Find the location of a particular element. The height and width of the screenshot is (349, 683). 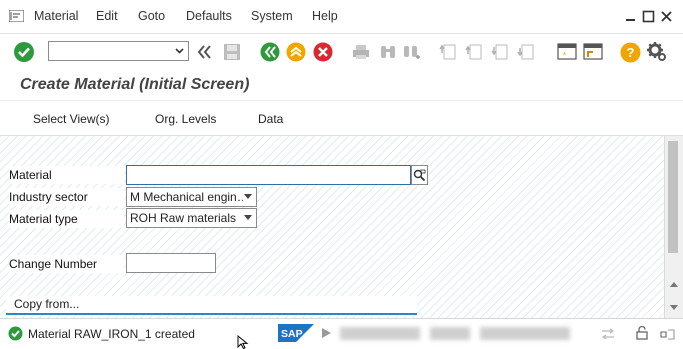

client-info-blurred is located at coordinates (450, 333).